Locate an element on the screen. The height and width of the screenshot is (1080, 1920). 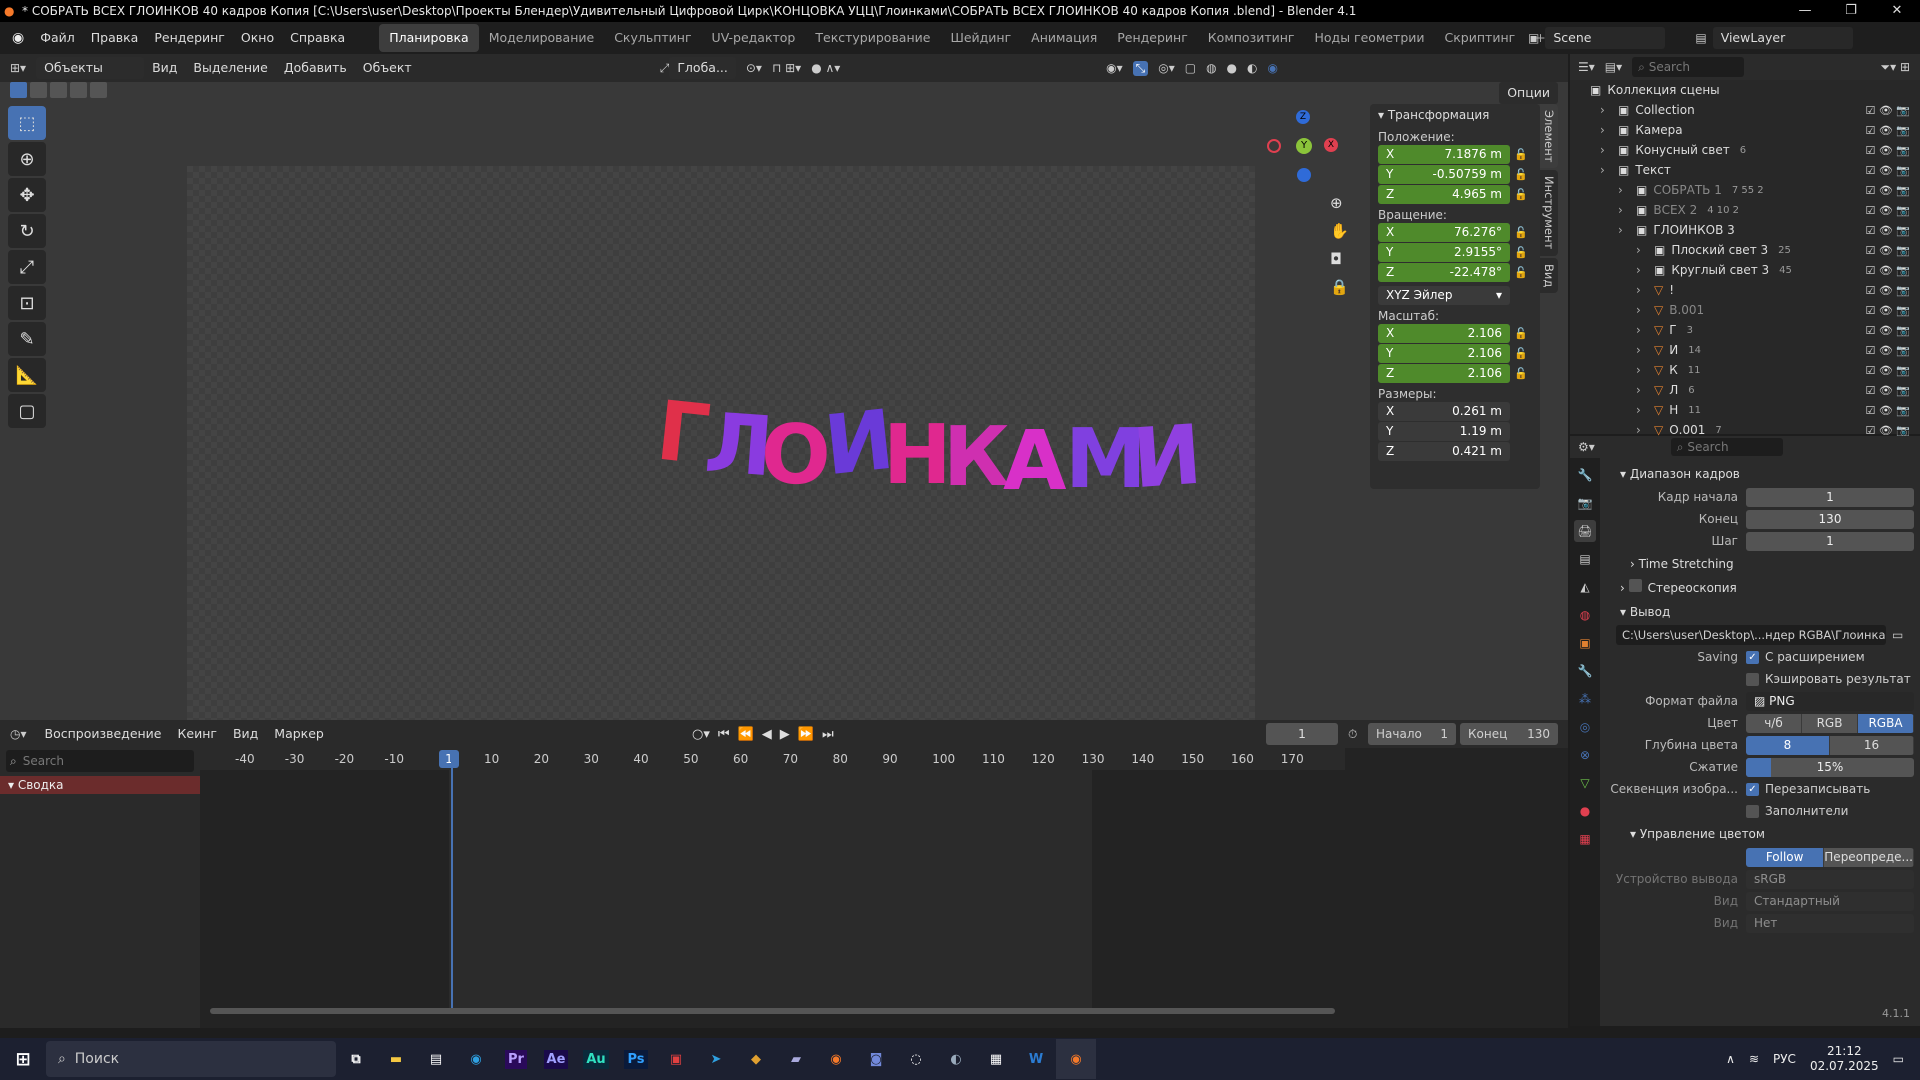
timeline-search: ⌕ Search is located at coordinates (100, 761).